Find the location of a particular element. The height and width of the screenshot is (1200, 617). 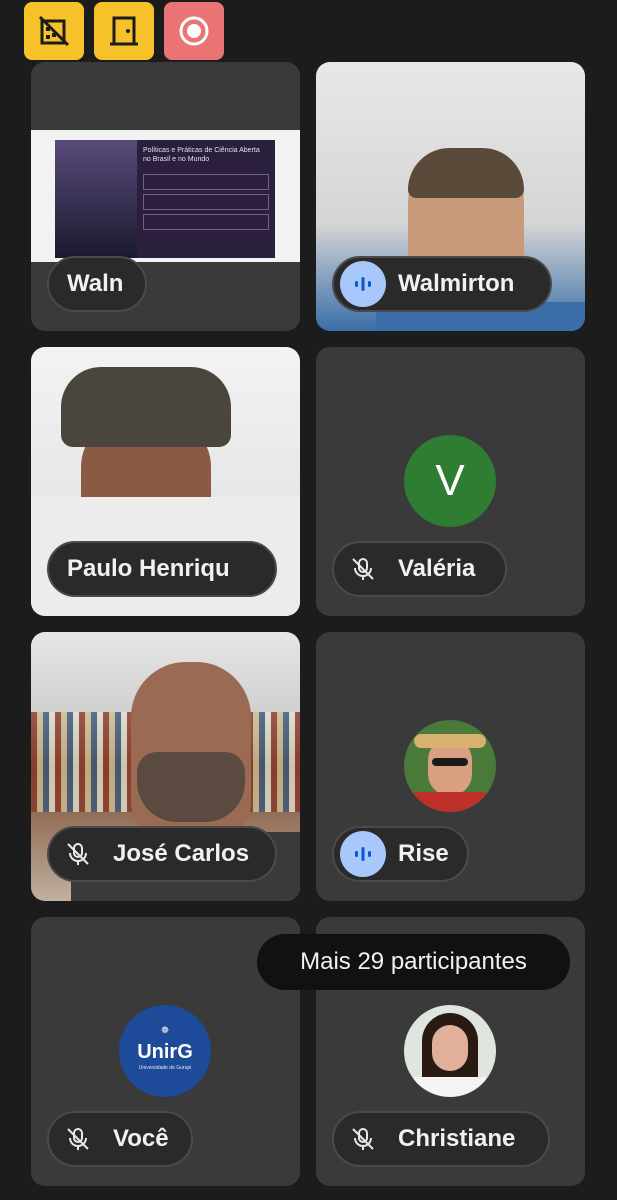

logo-text: UnirG is located at coordinates (165, 1052).